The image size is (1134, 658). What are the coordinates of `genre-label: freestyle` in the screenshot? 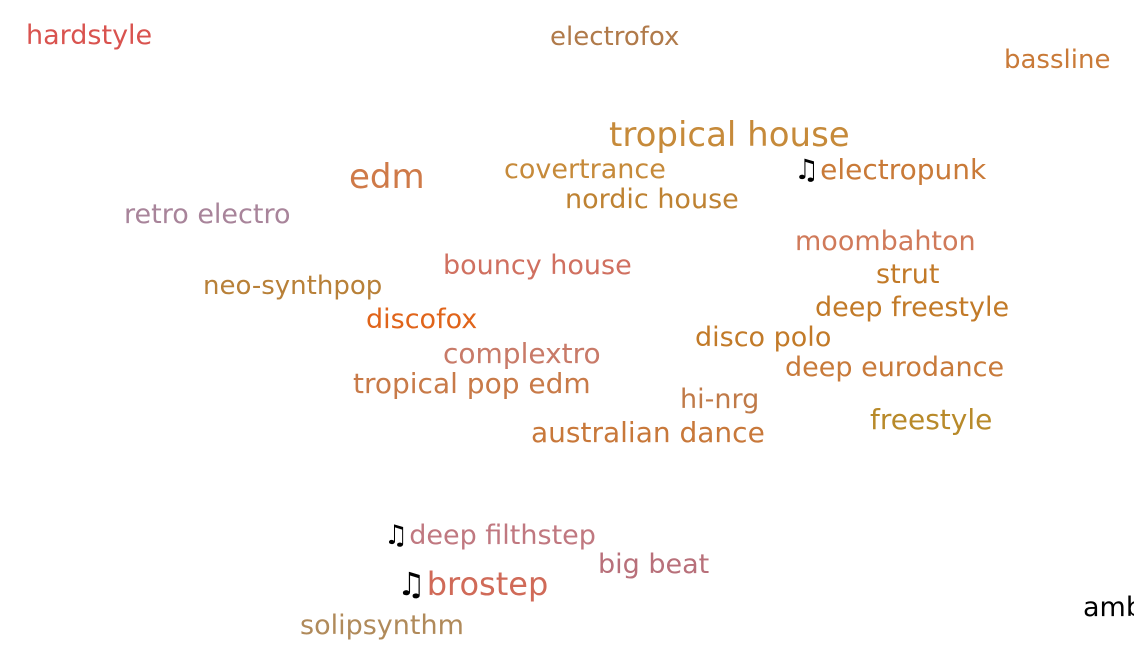 It's located at (931, 419).